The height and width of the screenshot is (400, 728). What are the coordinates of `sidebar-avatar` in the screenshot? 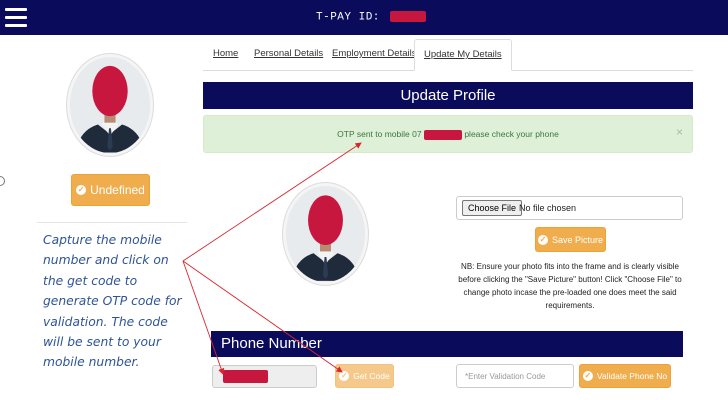 It's located at (110, 105).